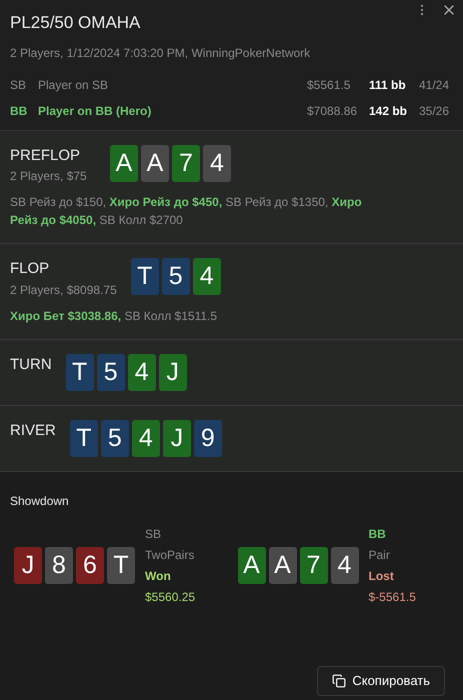 This screenshot has width=463, height=700. I want to click on game-subtitle: 2 Players, 1/12/2024 7:03:20 PM, WinningPokerNetwork, so click(161, 53).